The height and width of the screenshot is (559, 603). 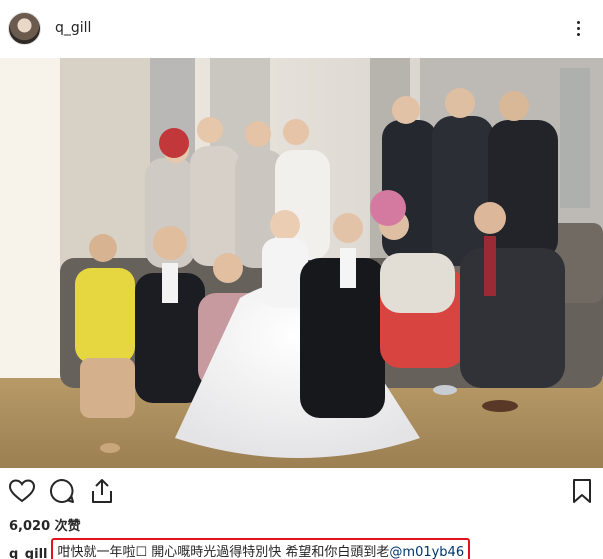 What do you see at coordinates (301, 29) in the screenshot?
I see `post-header: q_gill` at bounding box center [301, 29].